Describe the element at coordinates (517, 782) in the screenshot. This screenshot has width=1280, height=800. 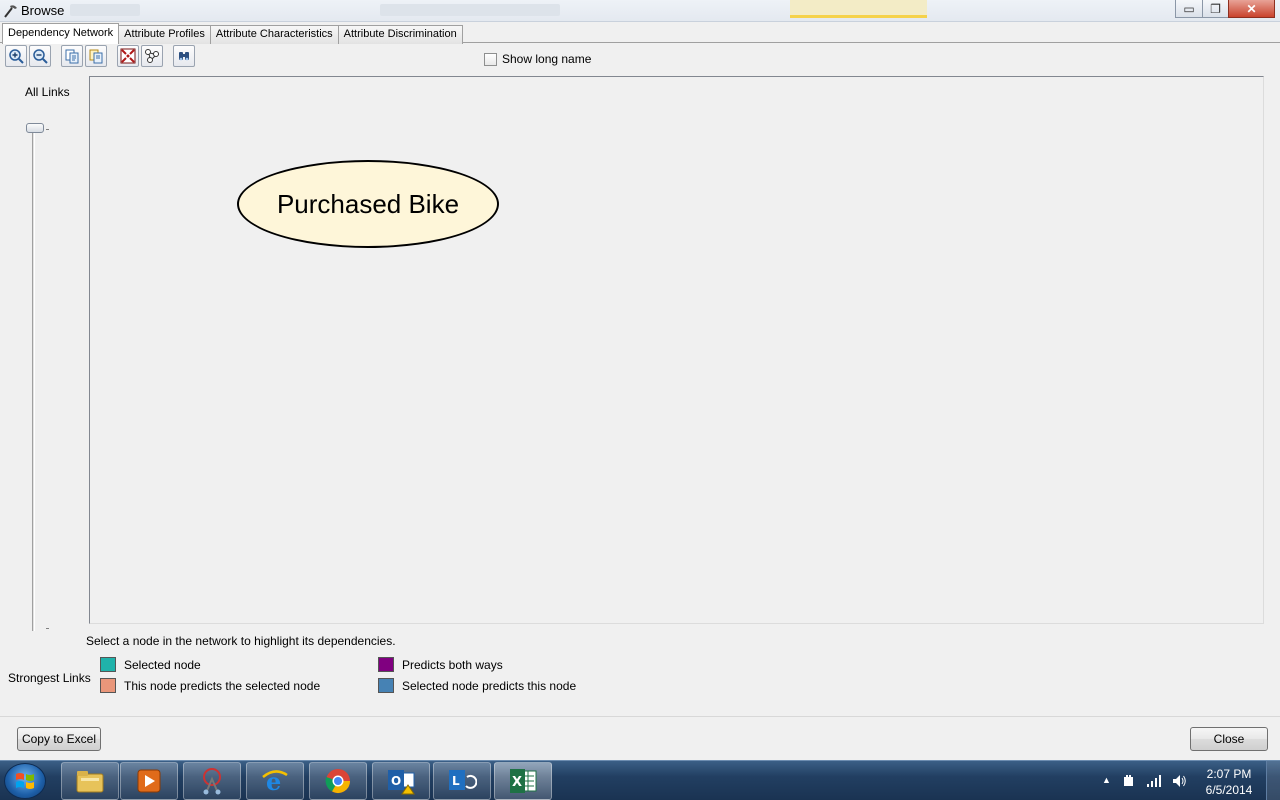
I see `svg-text: X` at that location.